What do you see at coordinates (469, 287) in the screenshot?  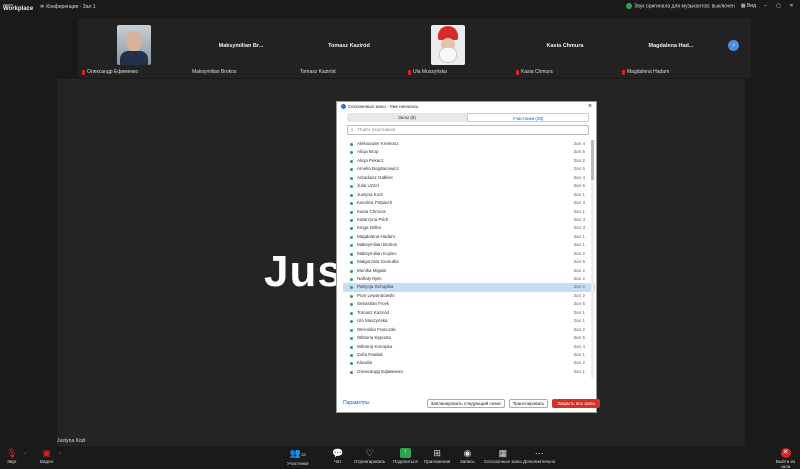 I see `list-item: Patrycja Ochojska Зал 2` at bounding box center [469, 287].